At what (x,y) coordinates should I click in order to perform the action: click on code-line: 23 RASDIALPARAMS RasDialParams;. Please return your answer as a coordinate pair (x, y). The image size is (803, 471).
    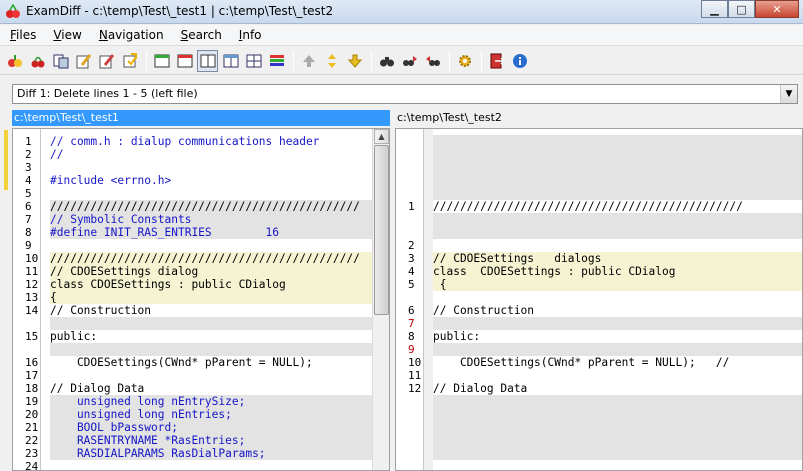
    Looking at the image, I should click on (201, 453).